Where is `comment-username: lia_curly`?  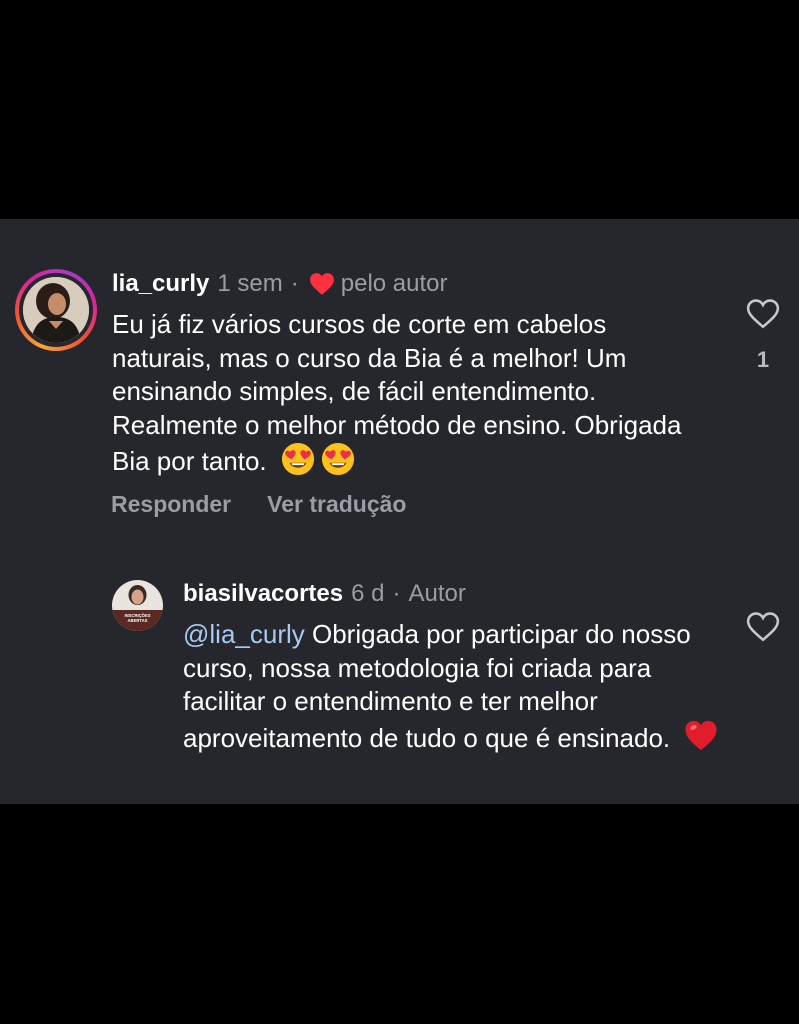
comment-username: lia_curly is located at coordinates (160, 284).